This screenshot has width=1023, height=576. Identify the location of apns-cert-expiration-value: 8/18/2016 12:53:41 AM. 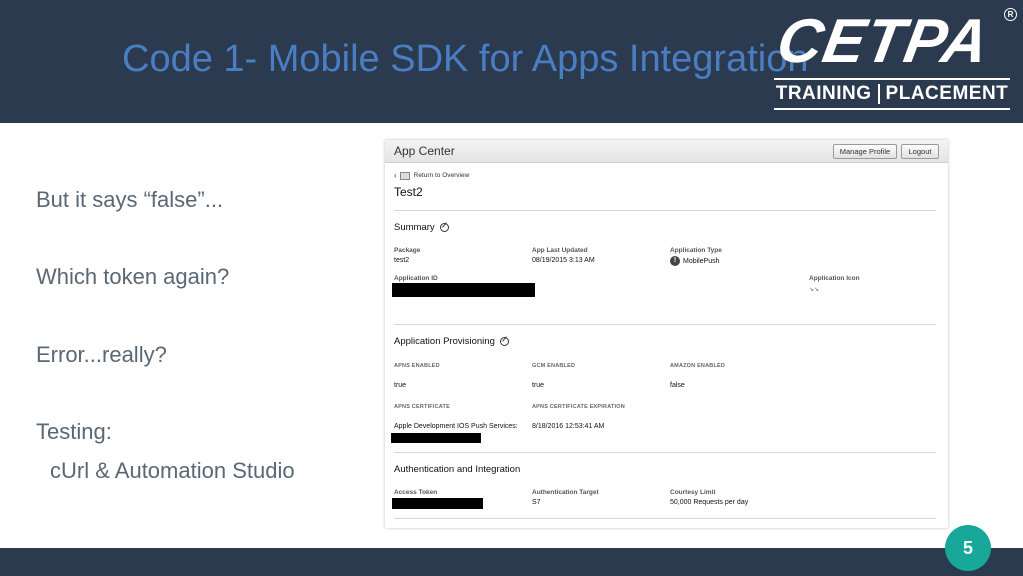
(568, 426).